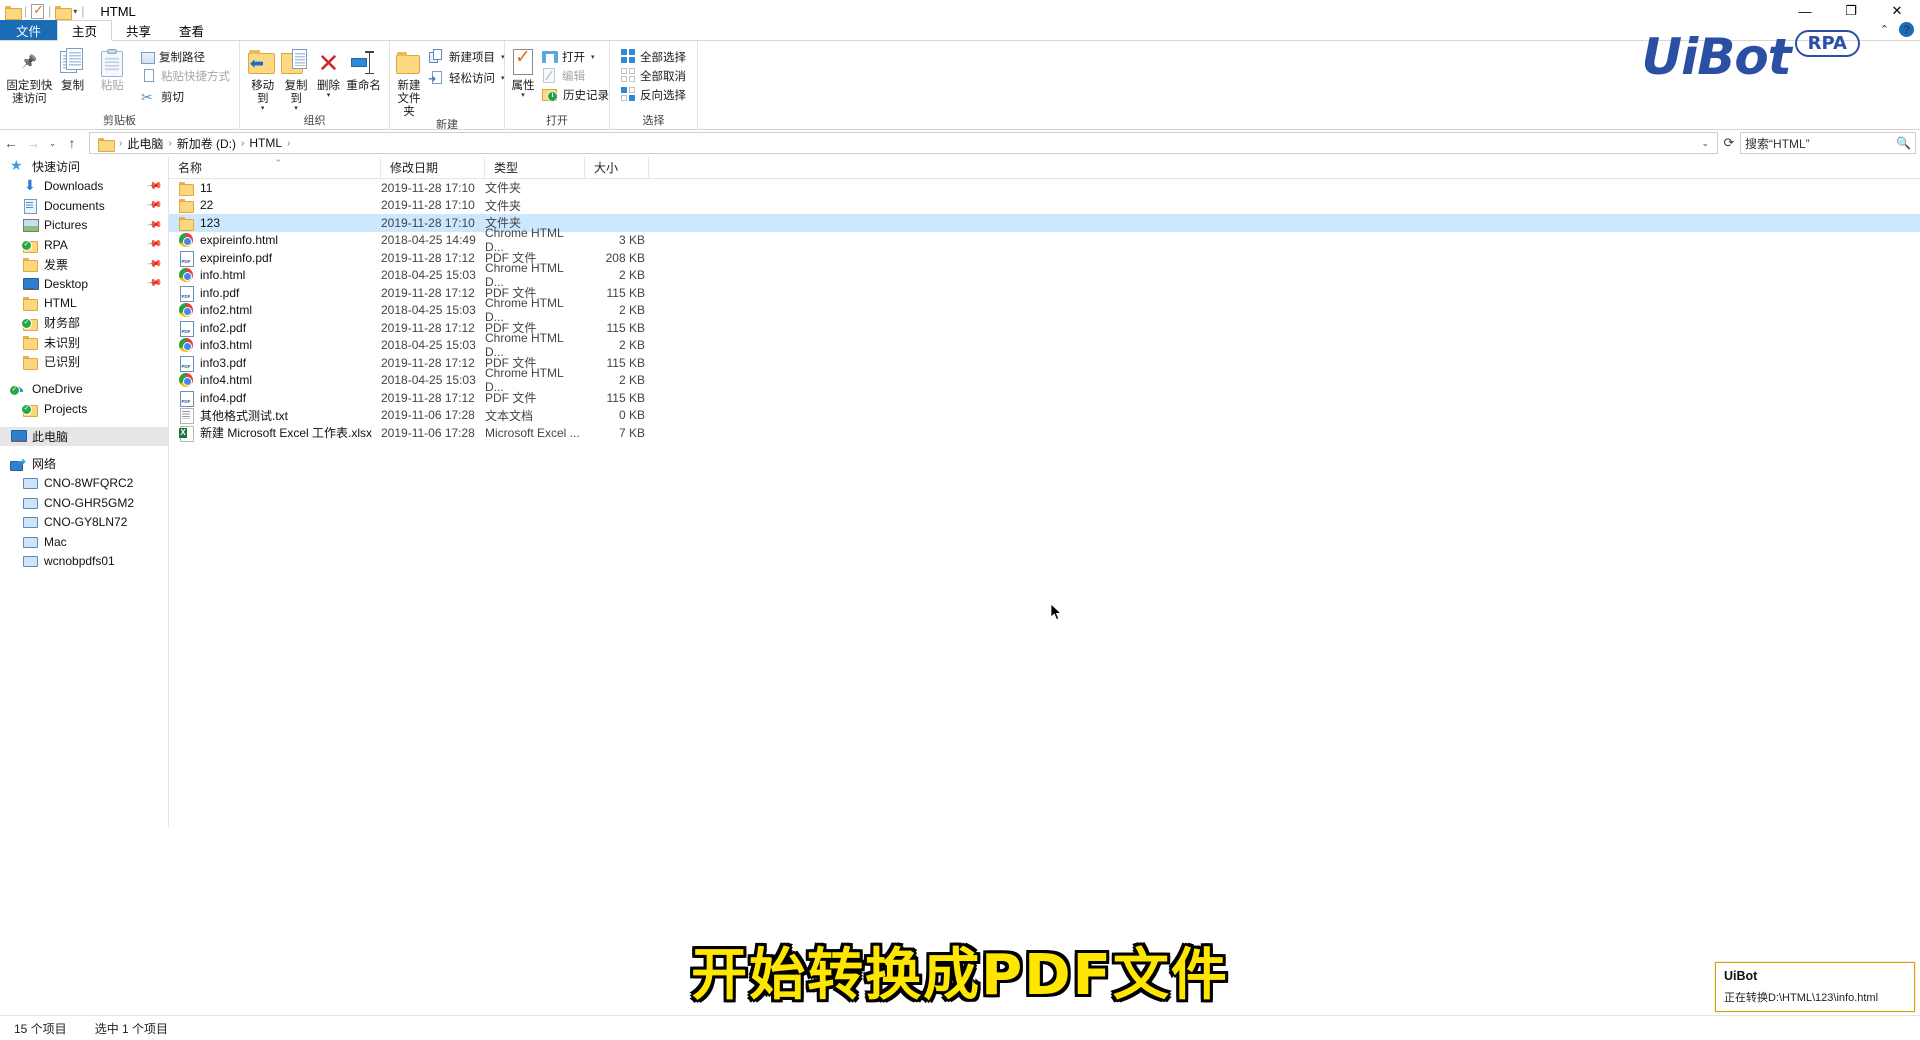 This screenshot has width=1920, height=1040. Describe the element at coordinates (436, 78) in the screenshot. I see `easy-access-icon: ➜` at that location.